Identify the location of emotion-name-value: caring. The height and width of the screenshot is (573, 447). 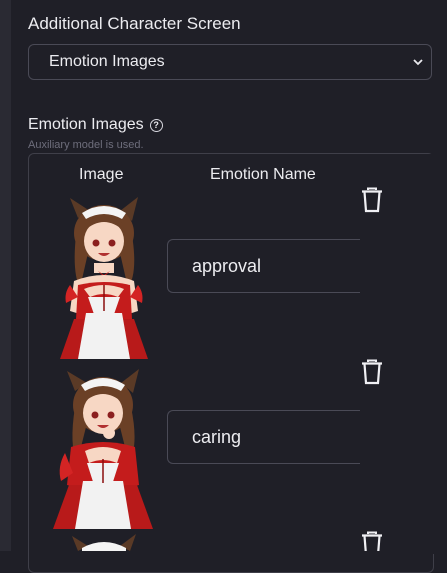
(217, 436).